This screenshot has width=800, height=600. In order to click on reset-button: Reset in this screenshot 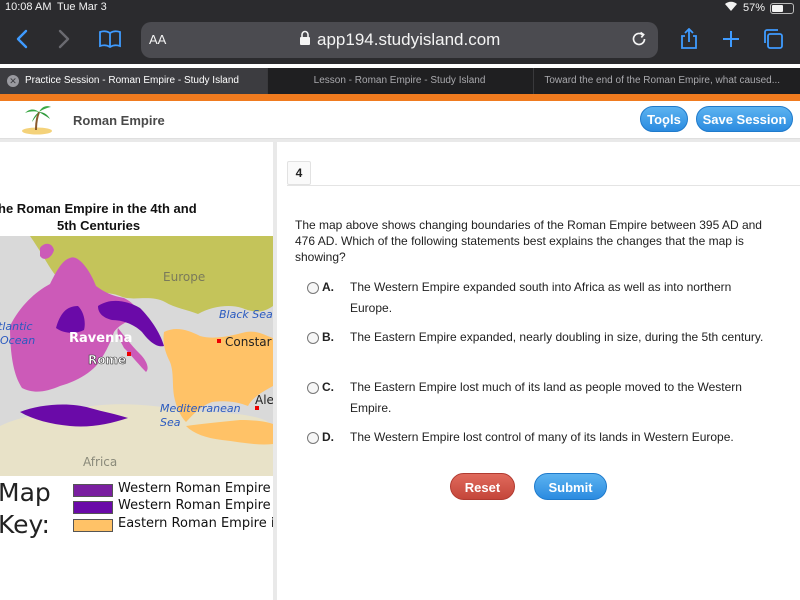, I will do `click(482, 486)`.